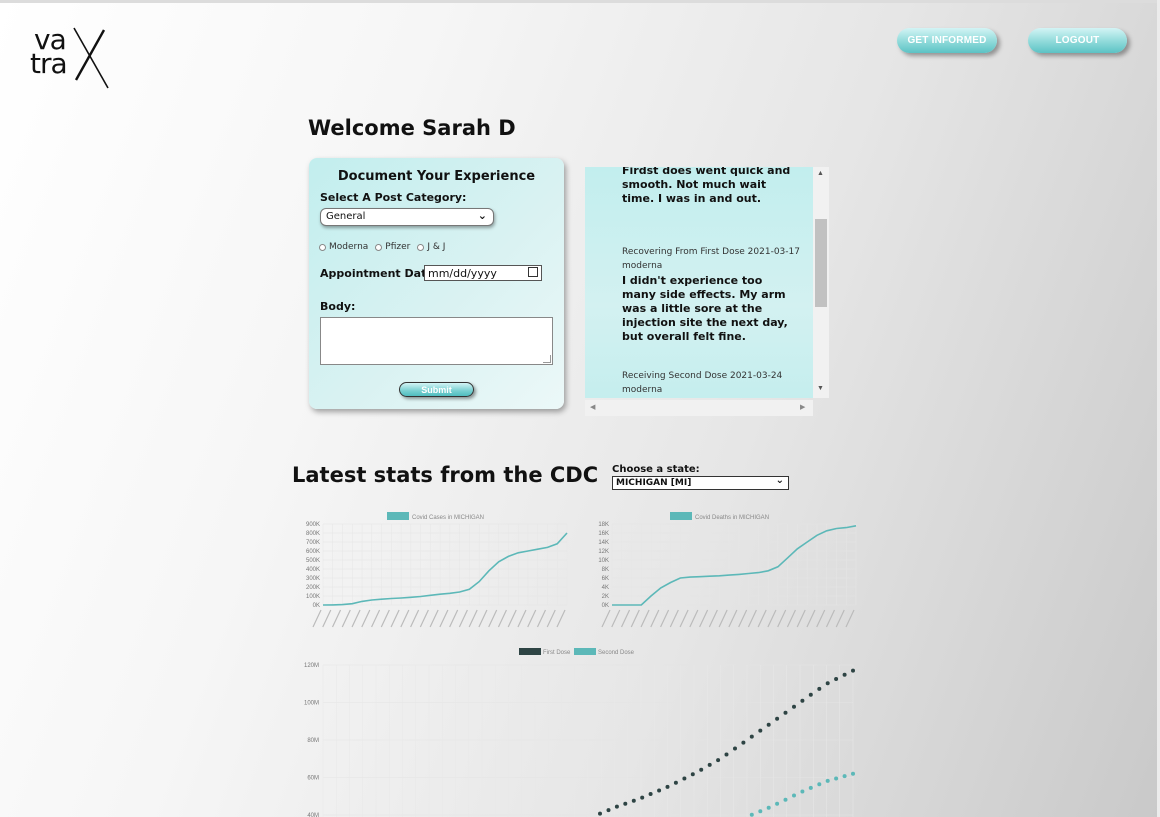  What do you see at coordinates (603, 543) in the screenshot?
I see `y-tick-label: 14K` at bounding box center [603, 543].